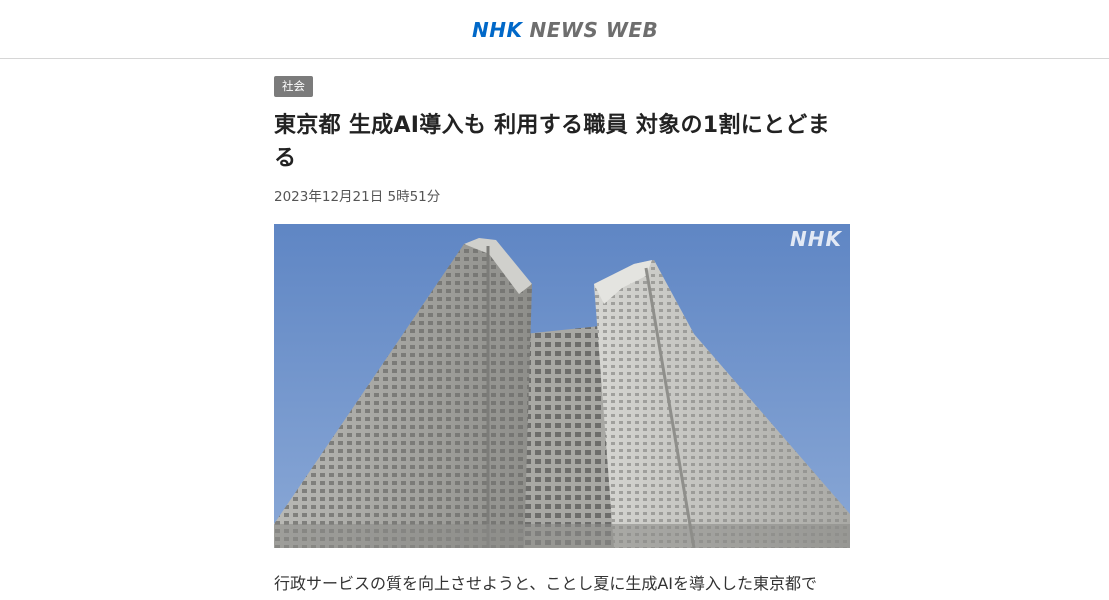 Image resolution: width=1109 pixels, height=600 pixels. What do you see at coordinates (497, 30) in the screenshot?
I see `logo-nhk-text: NHK` at bounding box center [497, 30].